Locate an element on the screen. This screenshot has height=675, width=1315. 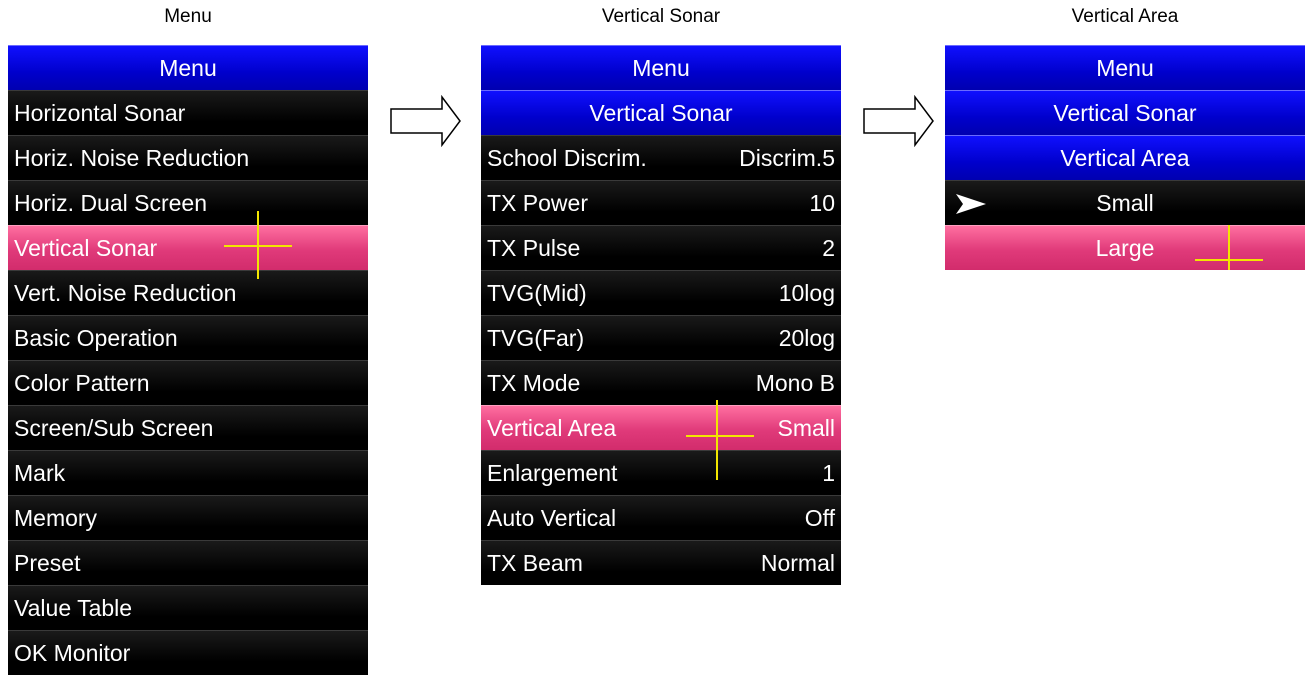
option-label: Large is located at coordinates (1125, 247).